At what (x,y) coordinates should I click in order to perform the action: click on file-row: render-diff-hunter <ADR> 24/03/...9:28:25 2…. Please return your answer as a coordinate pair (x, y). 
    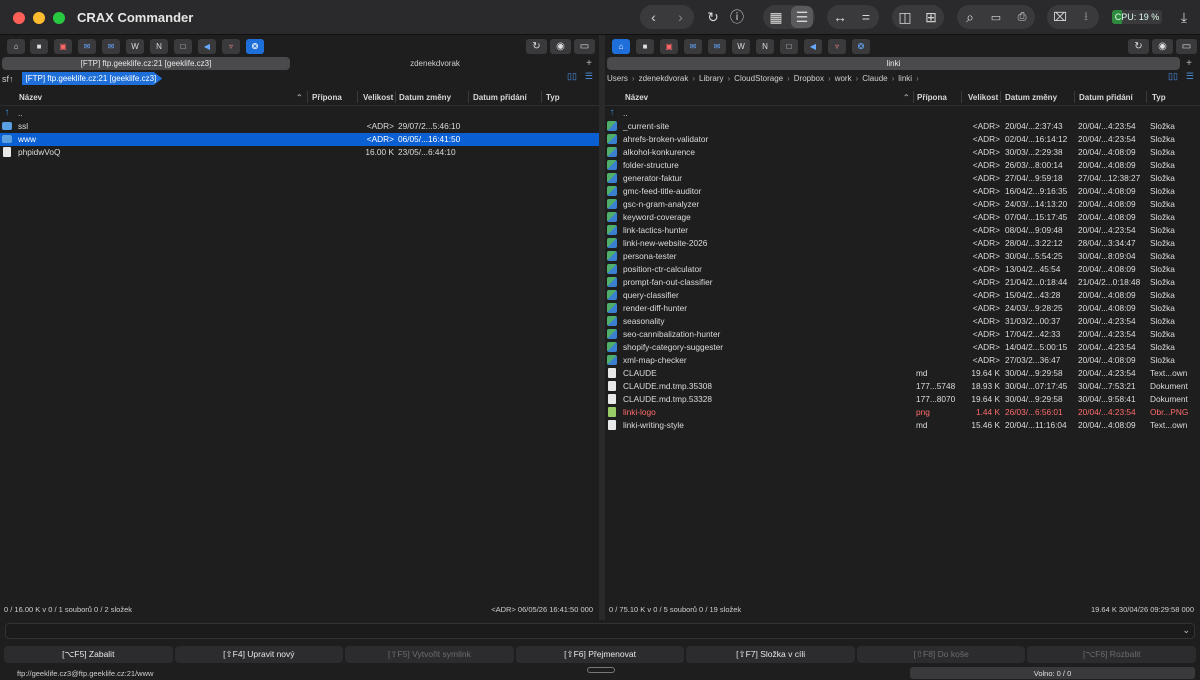
    Looking at the image, I should click on (902, 308).